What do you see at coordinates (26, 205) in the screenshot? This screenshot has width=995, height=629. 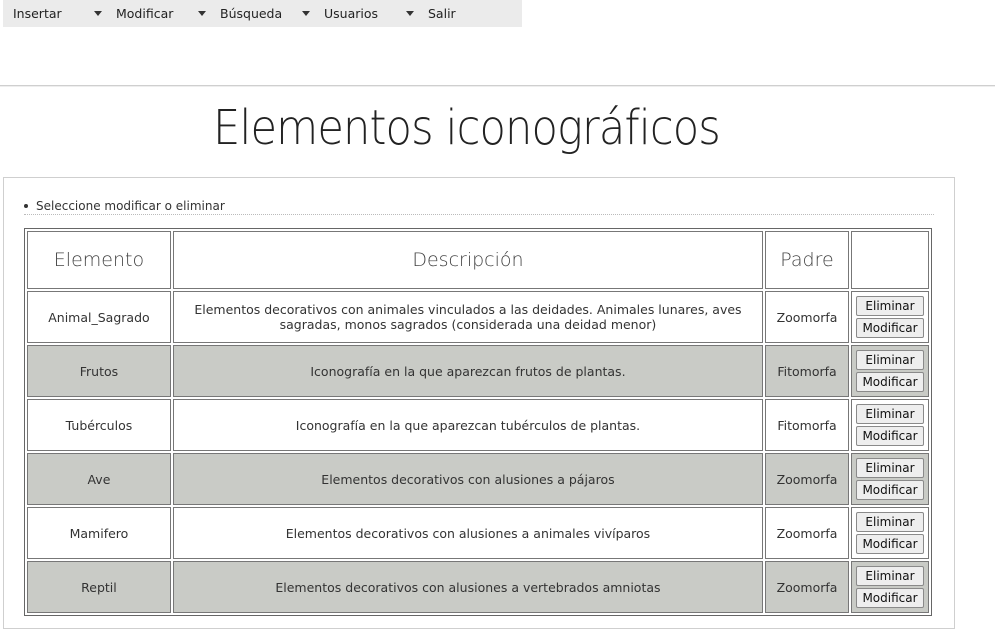 I see `bullet-icon` at bounding box center [26, 205].